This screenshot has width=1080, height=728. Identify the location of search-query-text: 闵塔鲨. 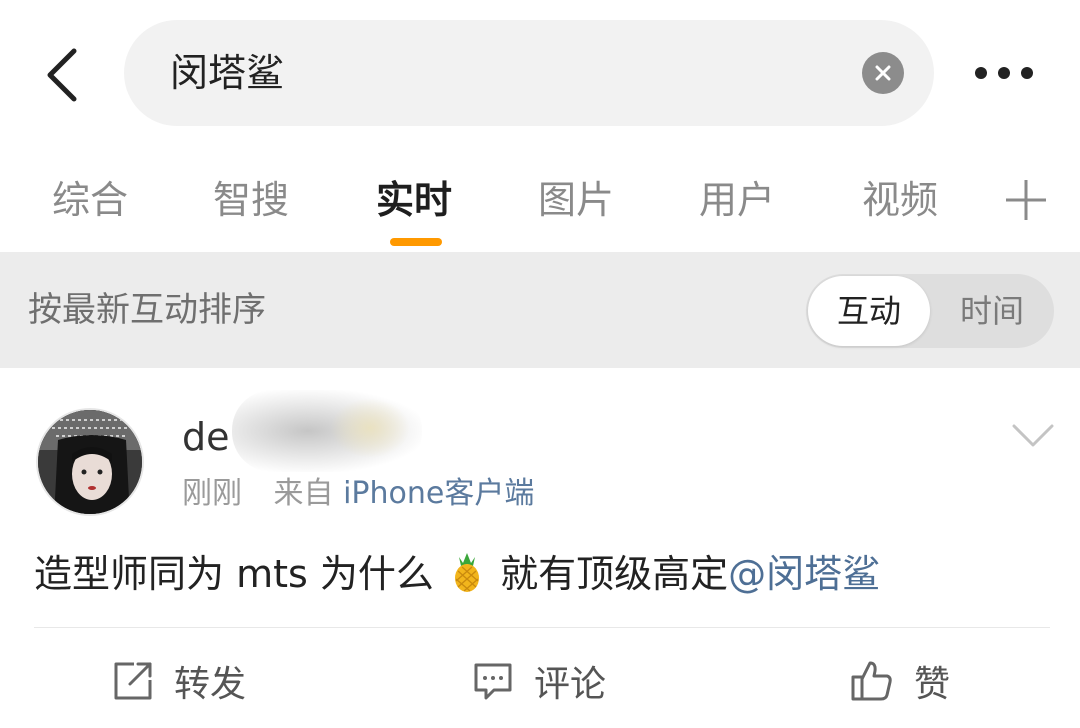
(227, 73).